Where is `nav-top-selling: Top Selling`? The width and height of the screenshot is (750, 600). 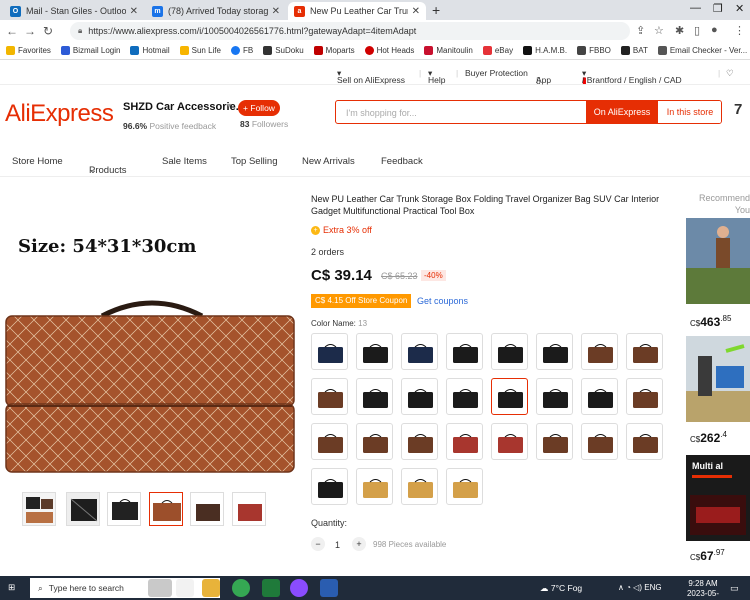 nav-top-selling: Top Selling is located at coordinates (254, 161).